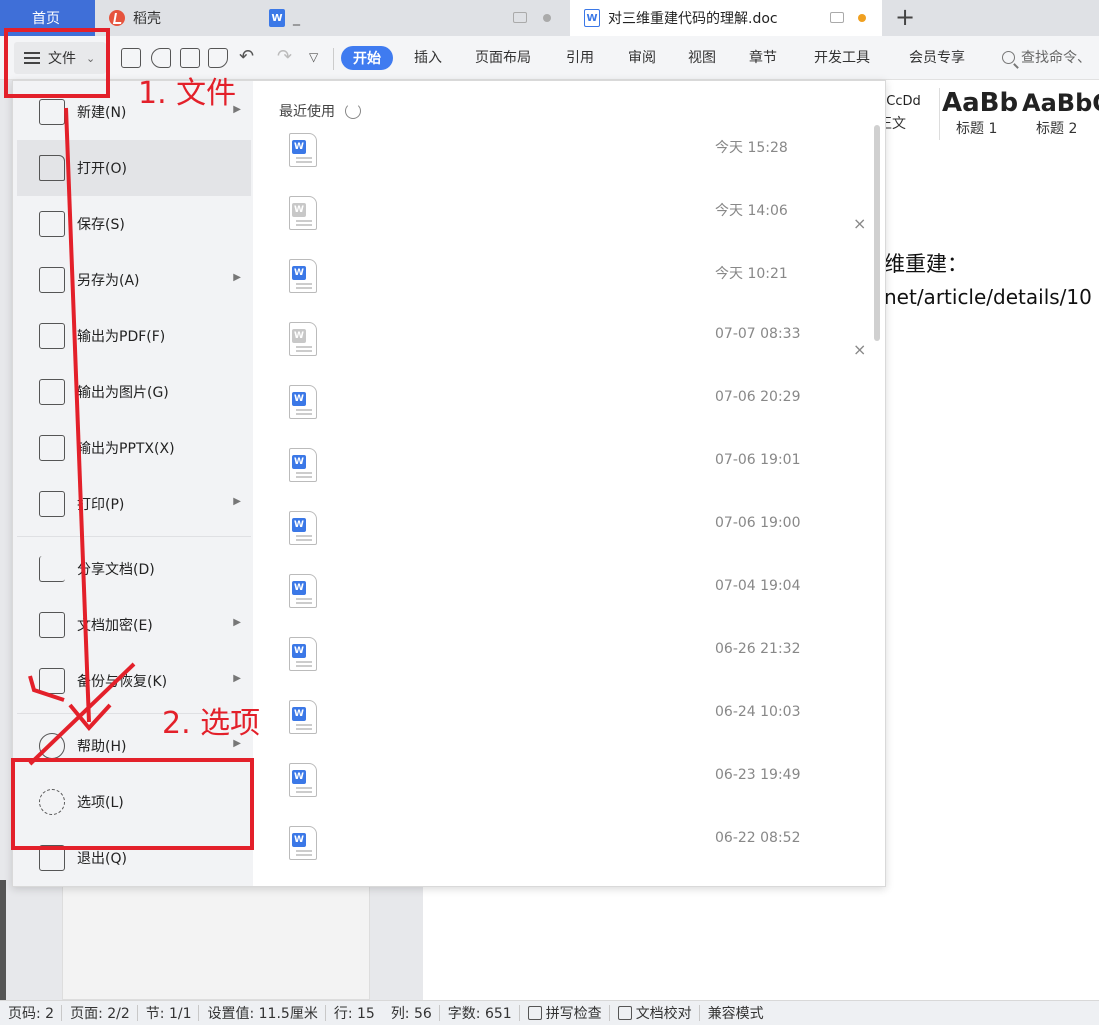 The height and width of the screenshot is (1025, 1099). What do you see at coordinates (534, 1013) in the screenshot?
I see `checkbox-icon` at bounding box center [534, 1013].